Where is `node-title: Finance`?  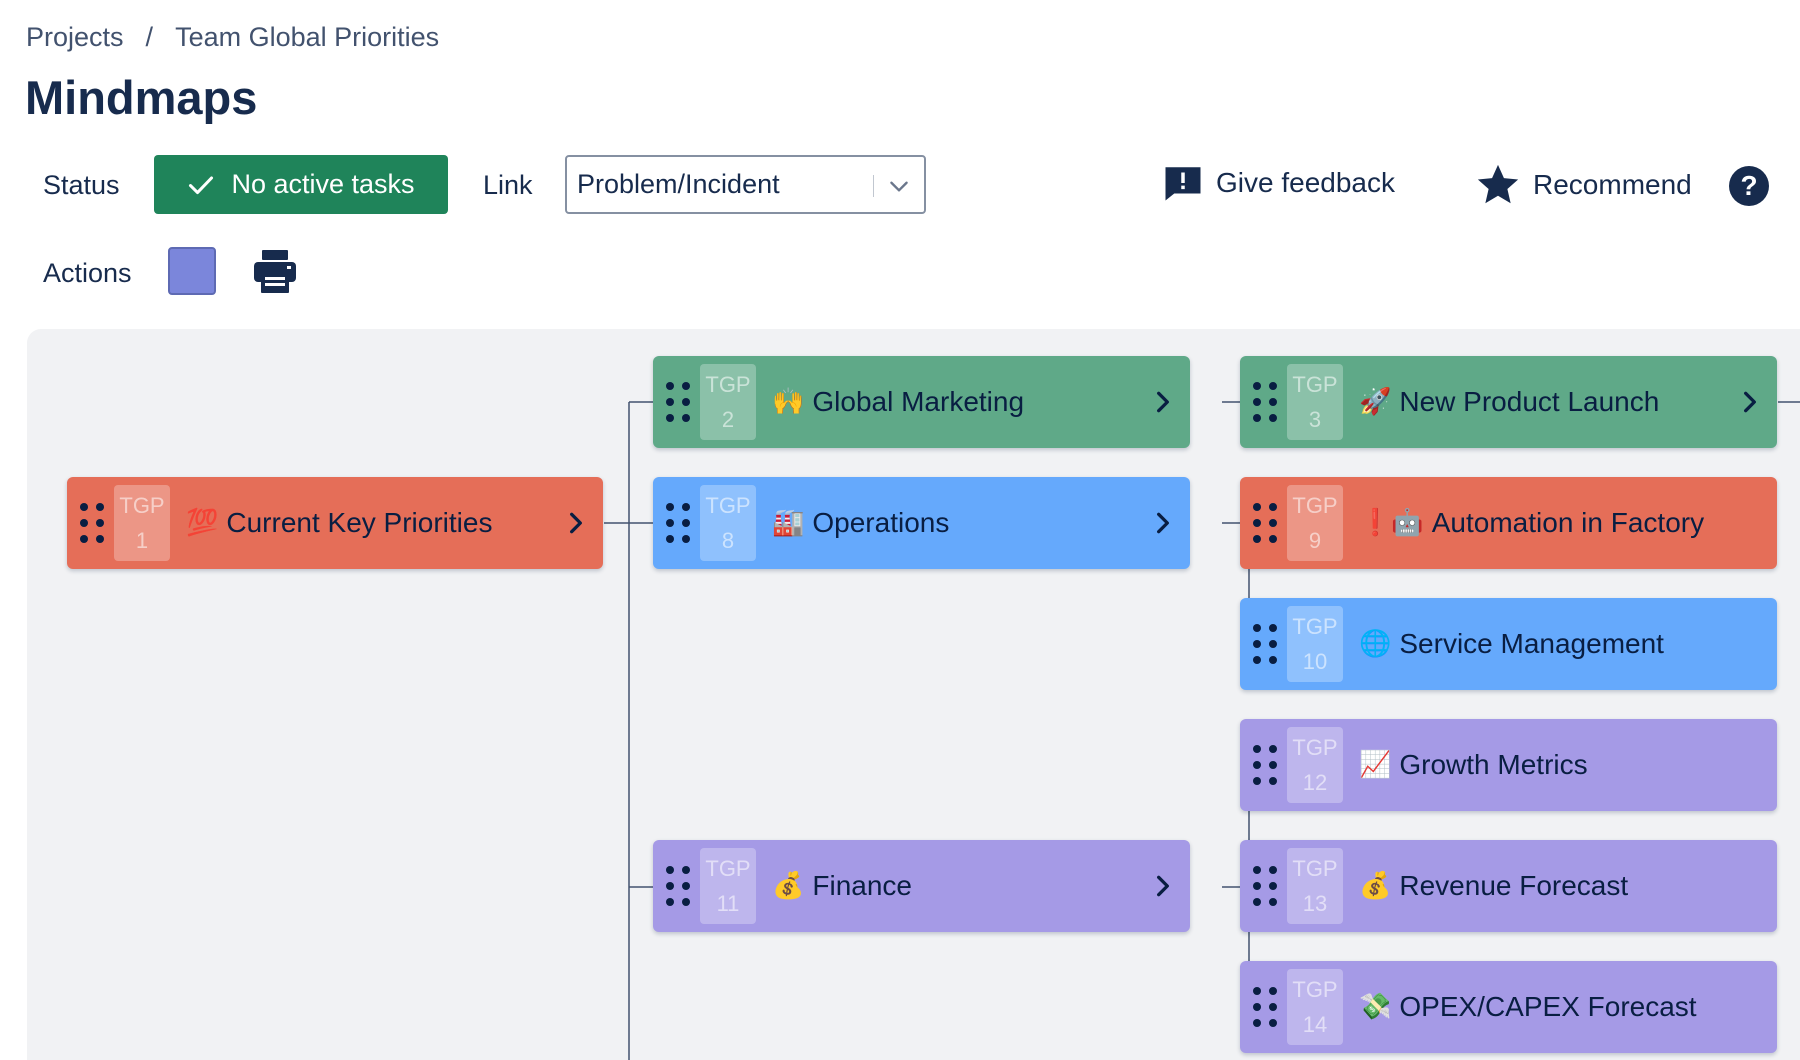
node-title: Finance is located at coordinates (862, 886).